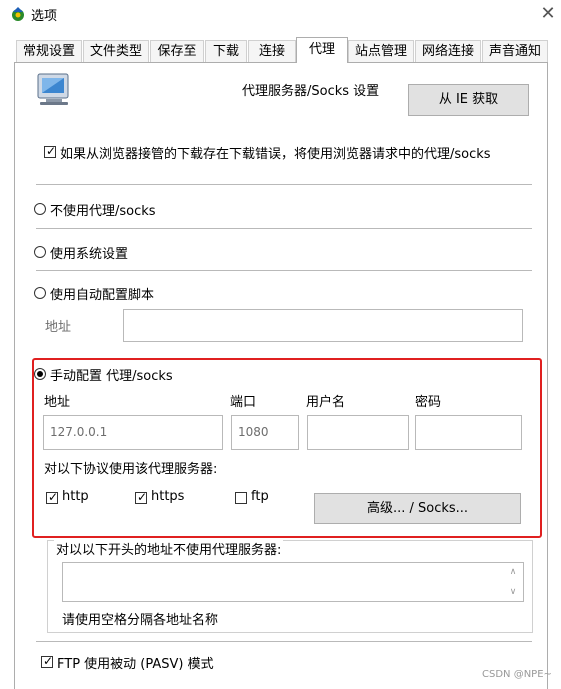 Image resolution: width=561 pixels, height=689 pixels. I want to click on ftp-label: ftp, so click(260, 496).